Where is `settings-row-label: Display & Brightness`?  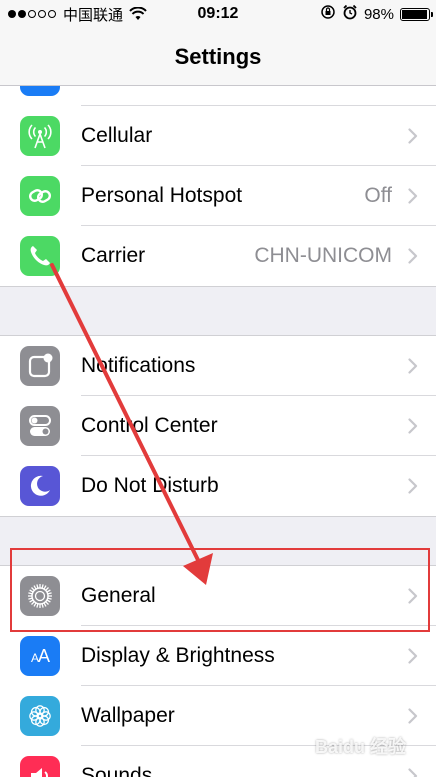
settings-row-label: Display & Brightness is located at coordinates (178, 655).